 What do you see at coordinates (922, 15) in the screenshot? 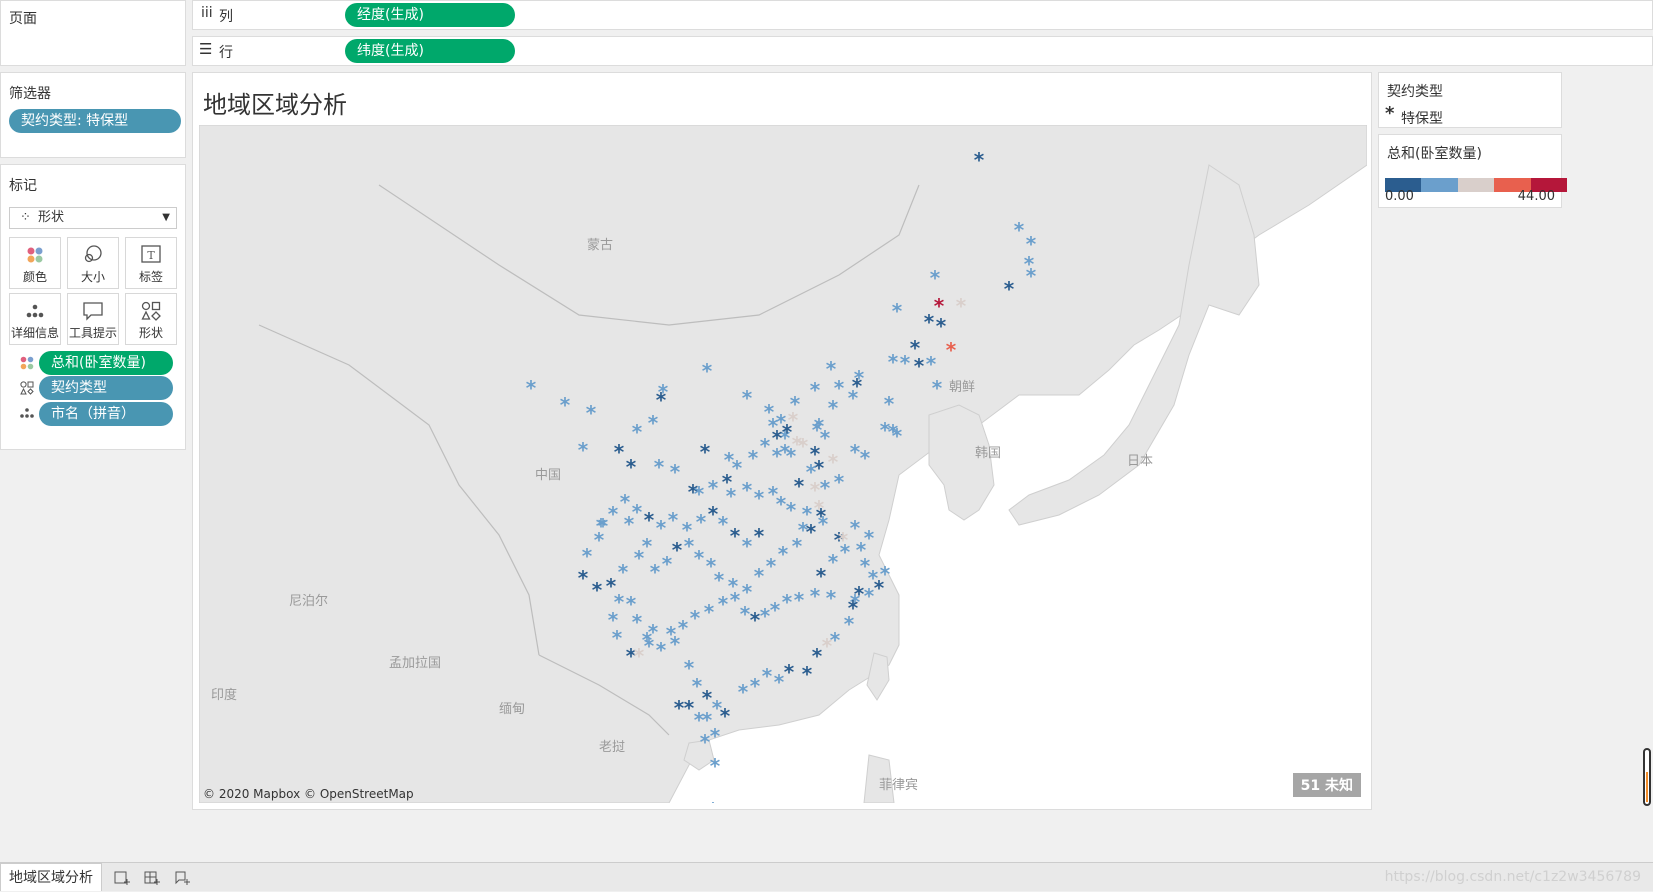
I see `columns-shelf: iii 列 经度(生成)` at bounding box center [922, 15].